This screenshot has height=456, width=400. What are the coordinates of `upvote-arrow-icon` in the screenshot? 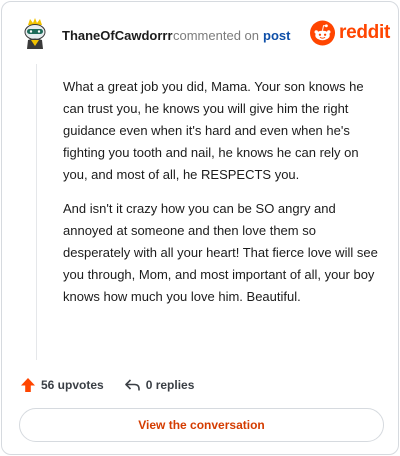 It's located at (28, 385).